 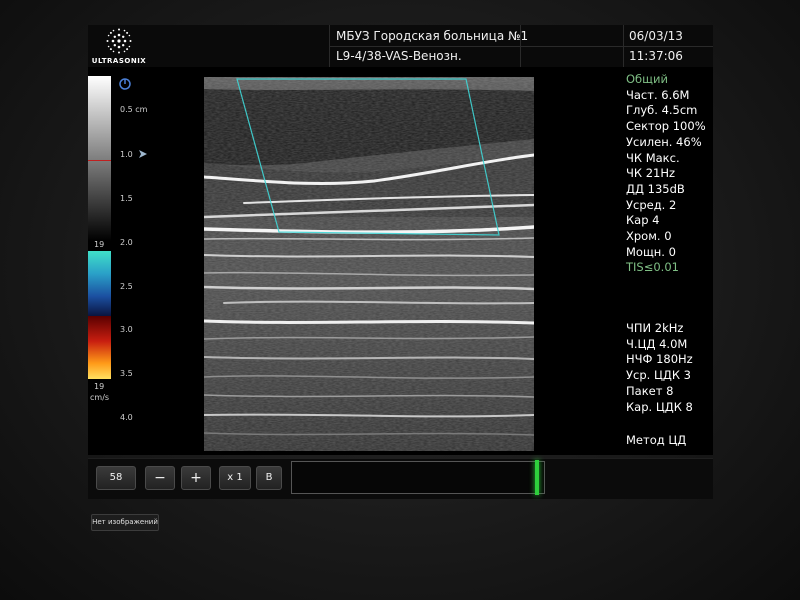 I want to click on header-divider, so click(x=521, y=46).